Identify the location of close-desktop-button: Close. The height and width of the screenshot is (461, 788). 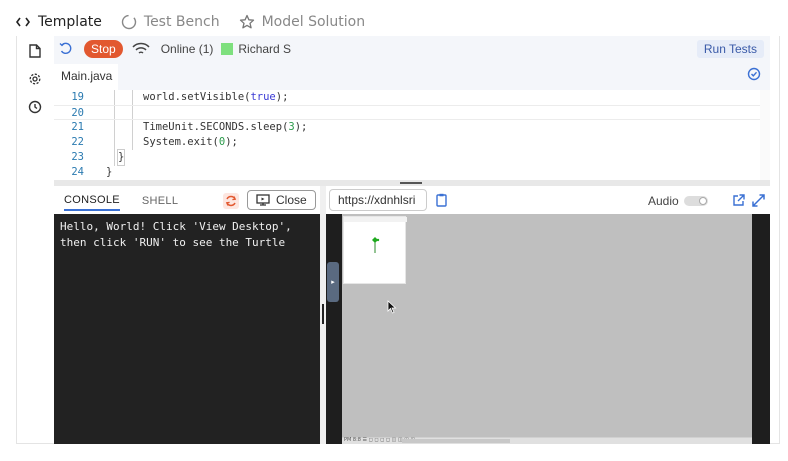
(281, 200).